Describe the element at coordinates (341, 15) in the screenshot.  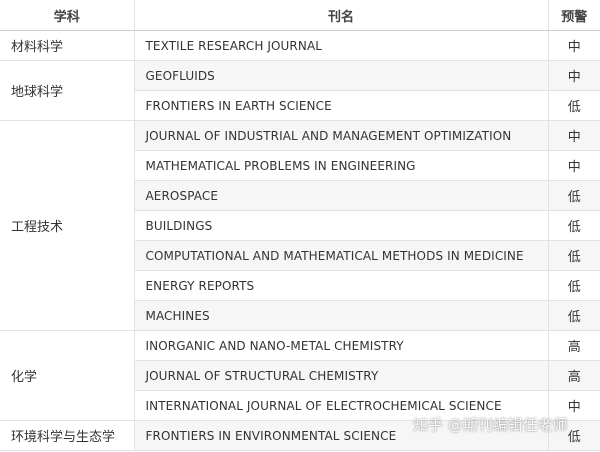
I see `header-journal: 刊名` at that location.